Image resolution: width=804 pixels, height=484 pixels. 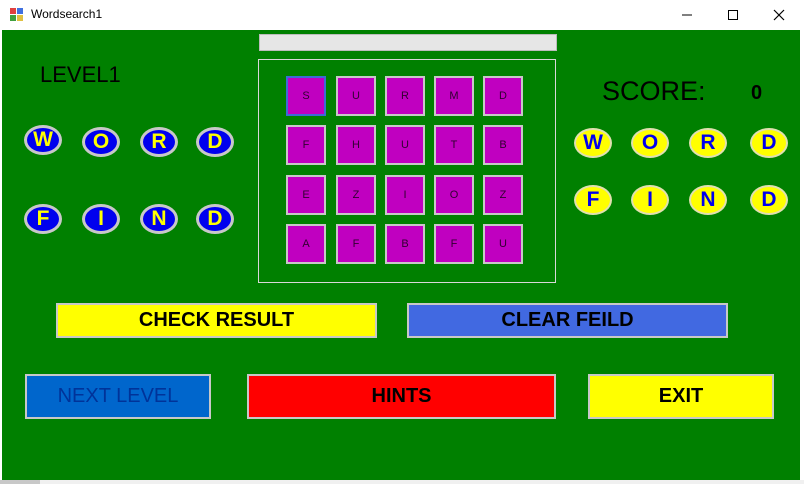 What do you see at coordinates (402, 15) in the screenshot?
I see `title-bar: Wordsearch1` at bounding box center [402, 15].